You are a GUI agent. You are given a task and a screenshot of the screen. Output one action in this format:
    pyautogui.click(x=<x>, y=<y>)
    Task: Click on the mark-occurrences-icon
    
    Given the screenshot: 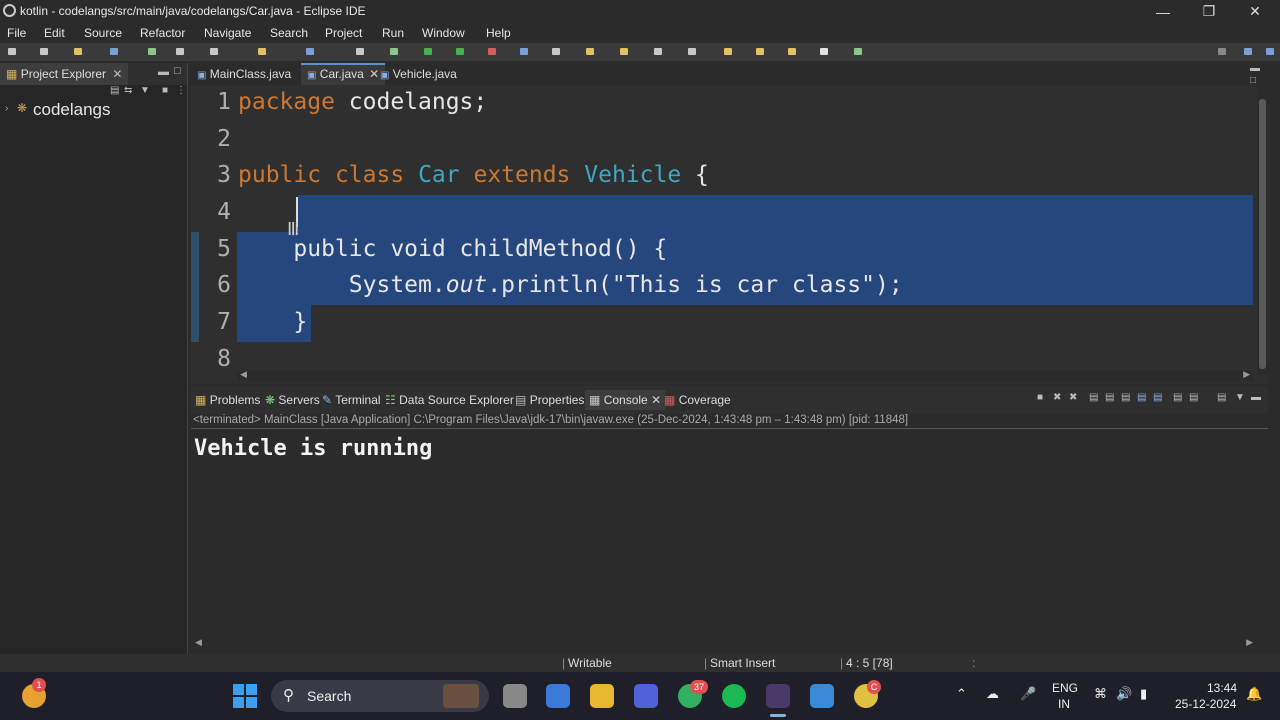 What is the action you would take?
    pyautogui.click(x=310, y=51)
    